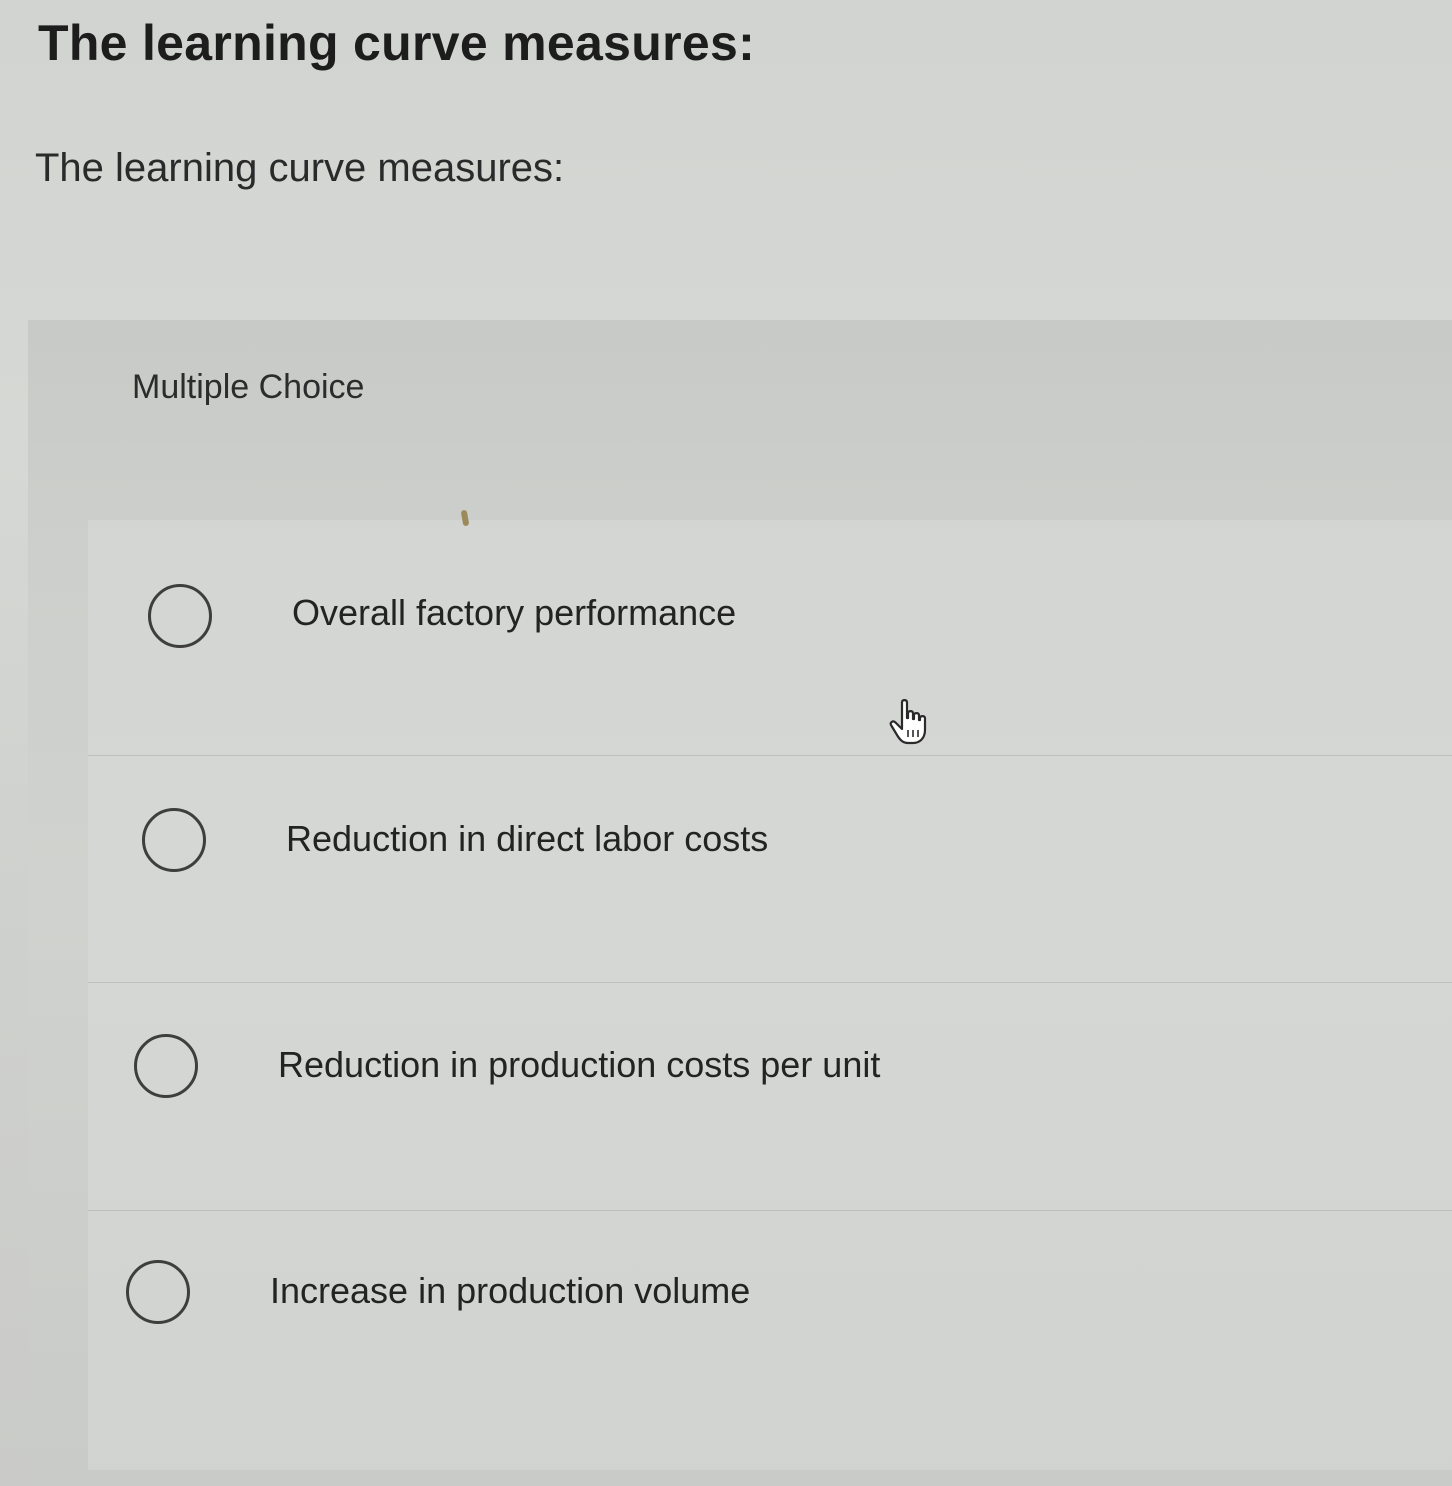 The height and width of the screenshot is (1486, 1452). Describe the element at coordinates (579, 1065) in the screenshot. I see `answer-option-label: Reduction in production costs per unit` at that location.